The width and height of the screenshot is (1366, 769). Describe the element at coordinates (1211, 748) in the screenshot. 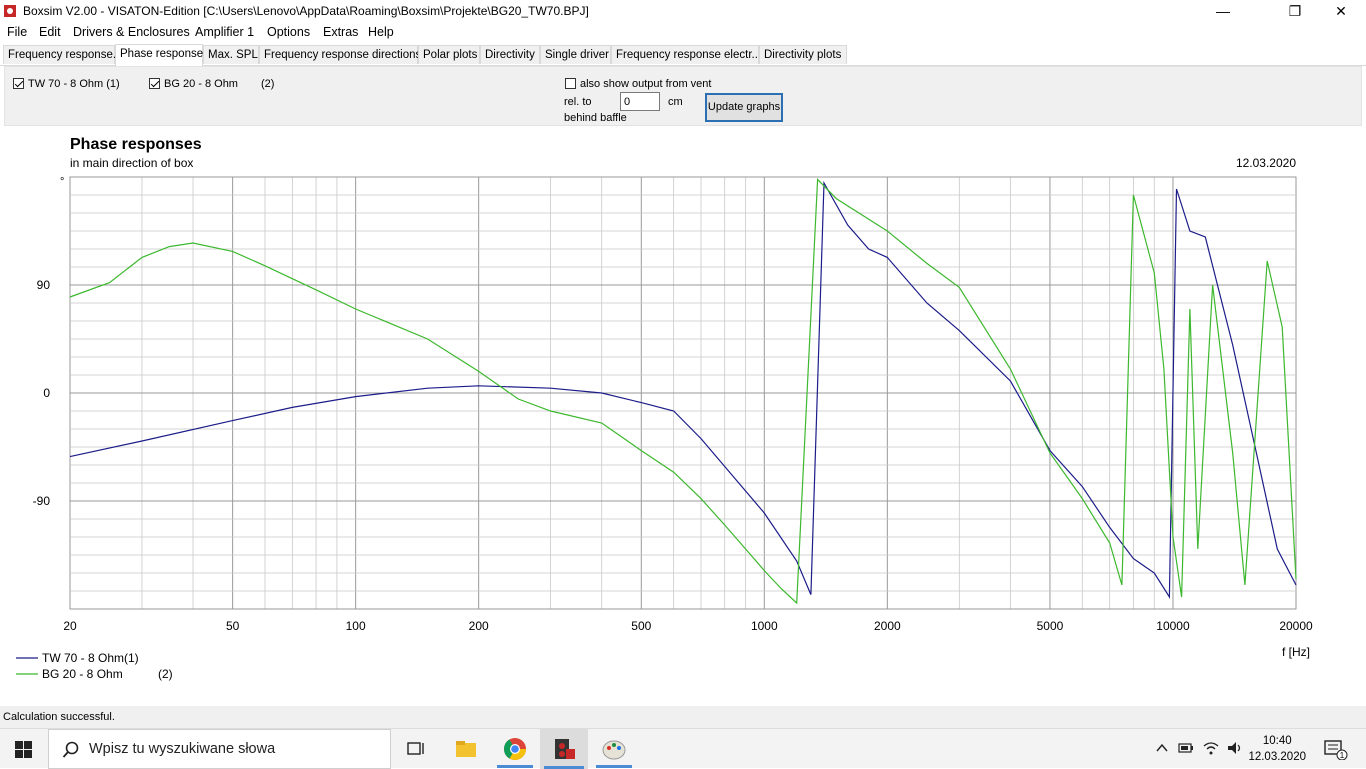

I see `wifi-icon` at that location.